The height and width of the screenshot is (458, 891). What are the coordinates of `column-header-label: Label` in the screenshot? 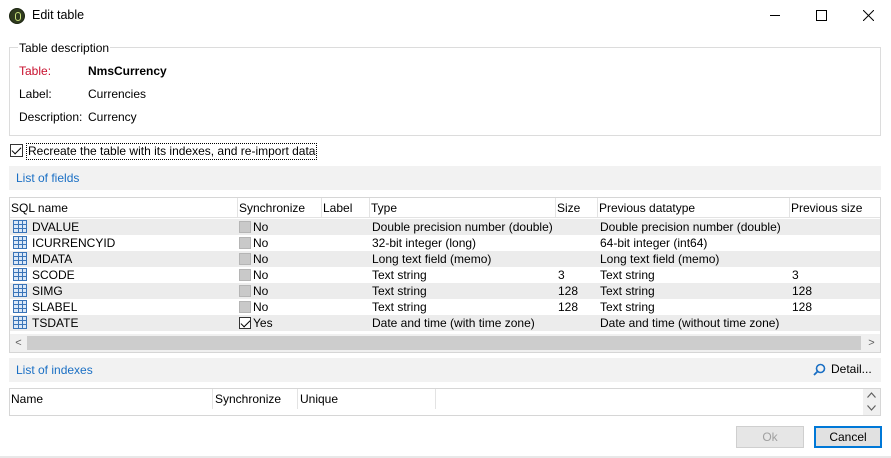 It's located at (337, 208).